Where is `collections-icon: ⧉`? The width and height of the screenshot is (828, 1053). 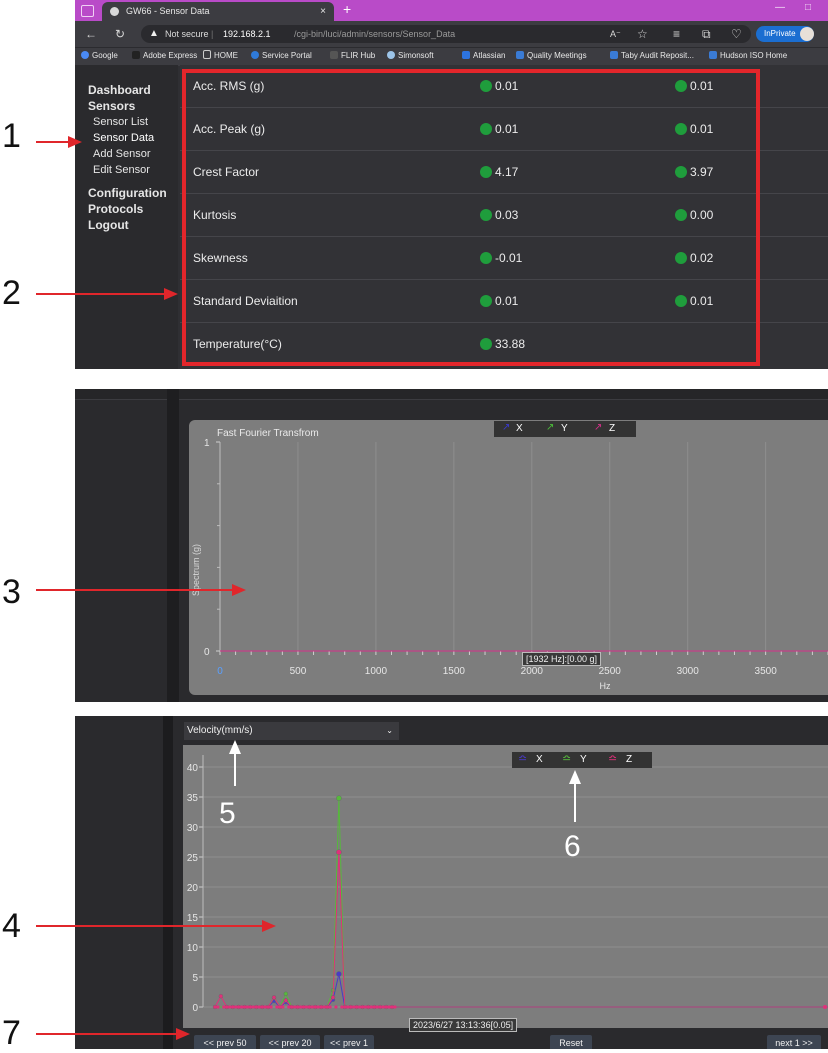
collections-icon: ⧉ is located at coordinates (706, 34).